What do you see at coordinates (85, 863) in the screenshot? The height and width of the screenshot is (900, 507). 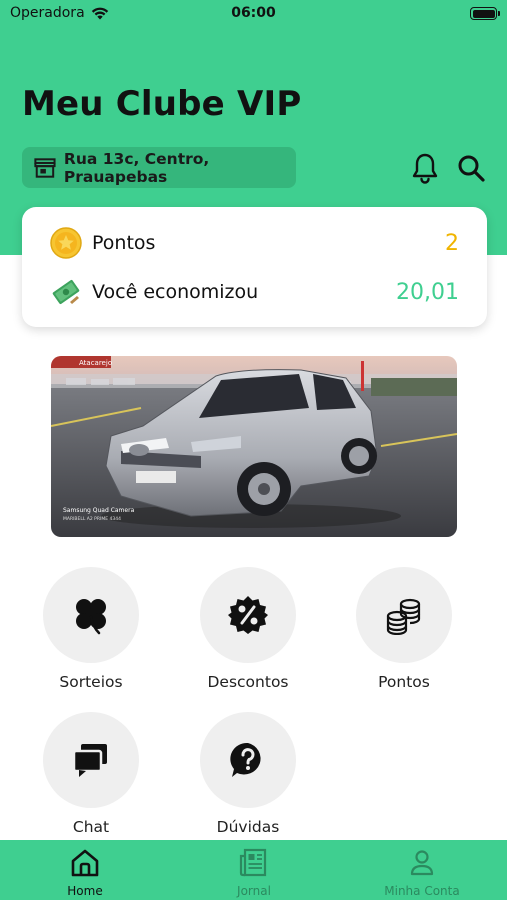 I see `home-icon` at bounding box center [85, 863].